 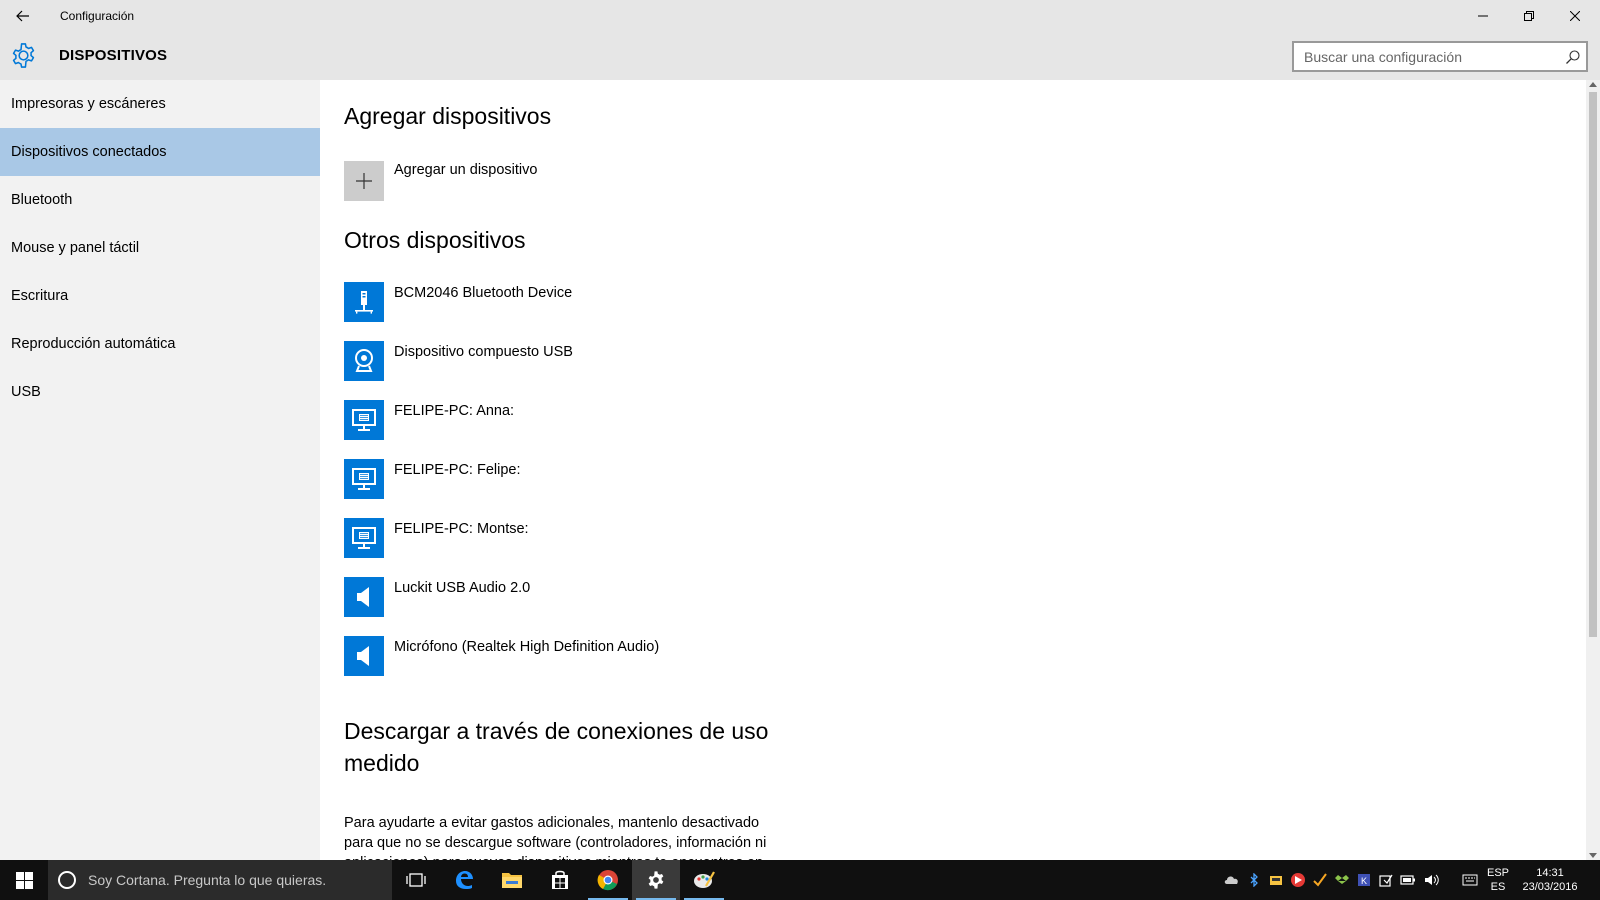 I want to click on taskbar: Soy Cortana. Pregunta lo que quieras. K, so click(x=800, y=880).